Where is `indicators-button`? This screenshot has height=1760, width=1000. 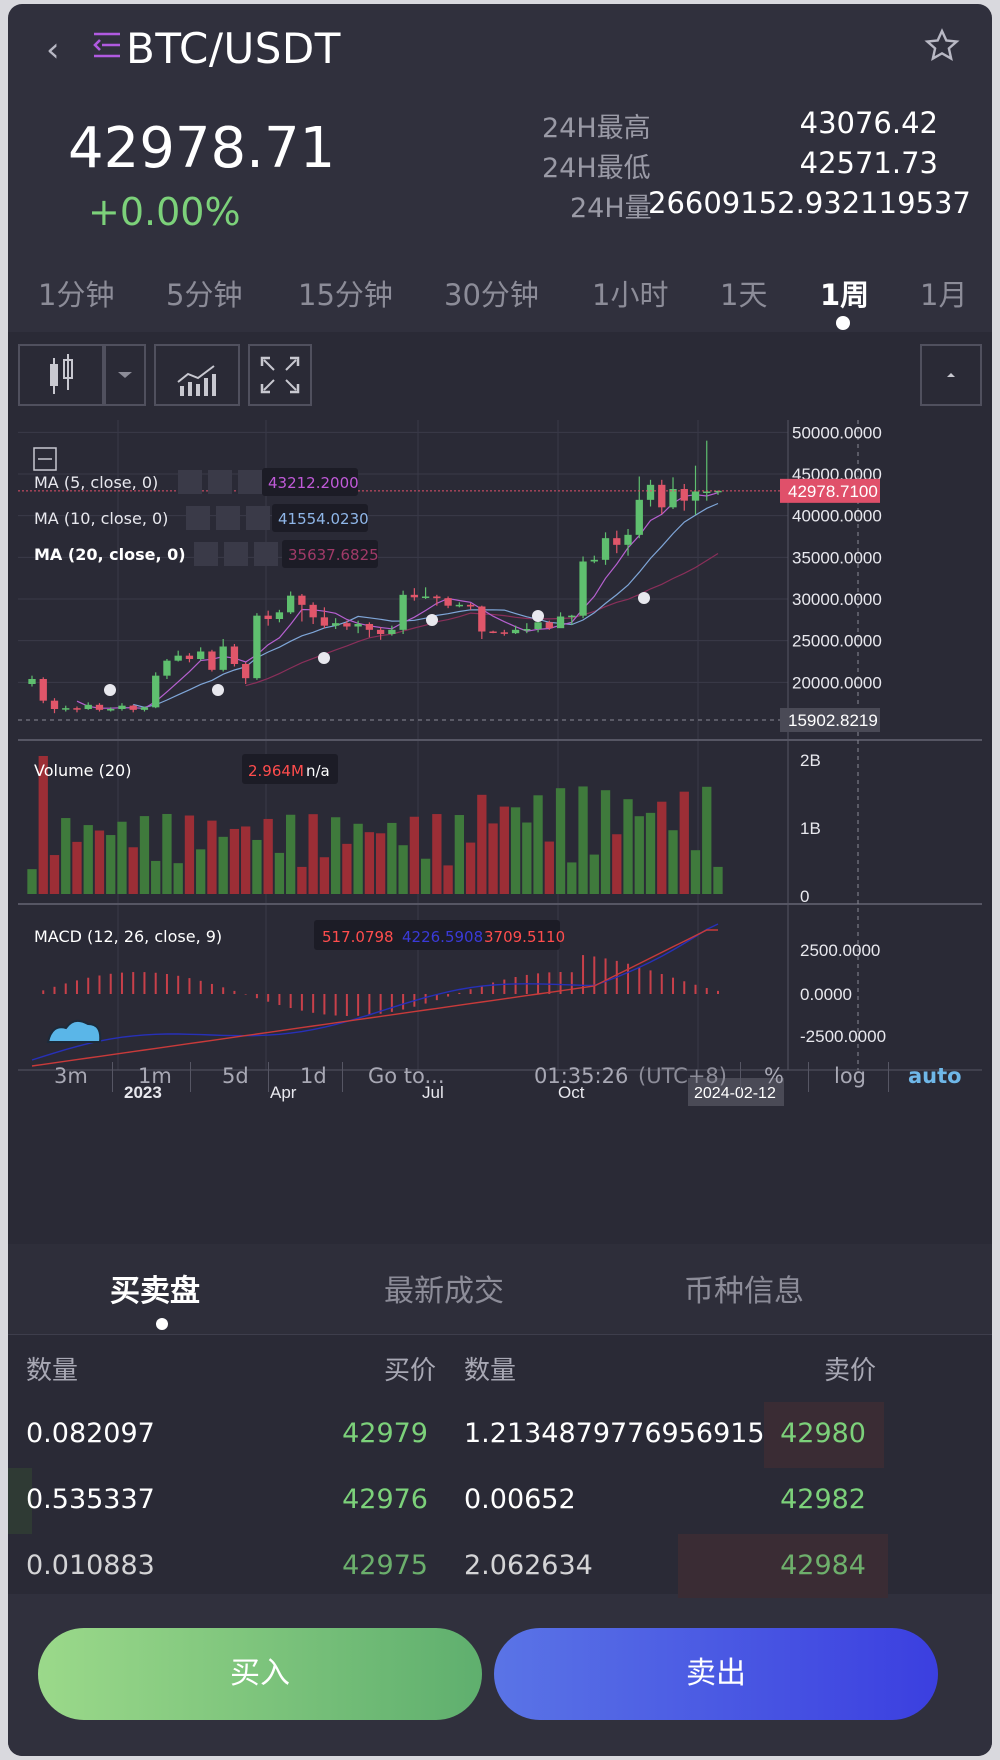
indicators-button is located at coordinates (197, 375).